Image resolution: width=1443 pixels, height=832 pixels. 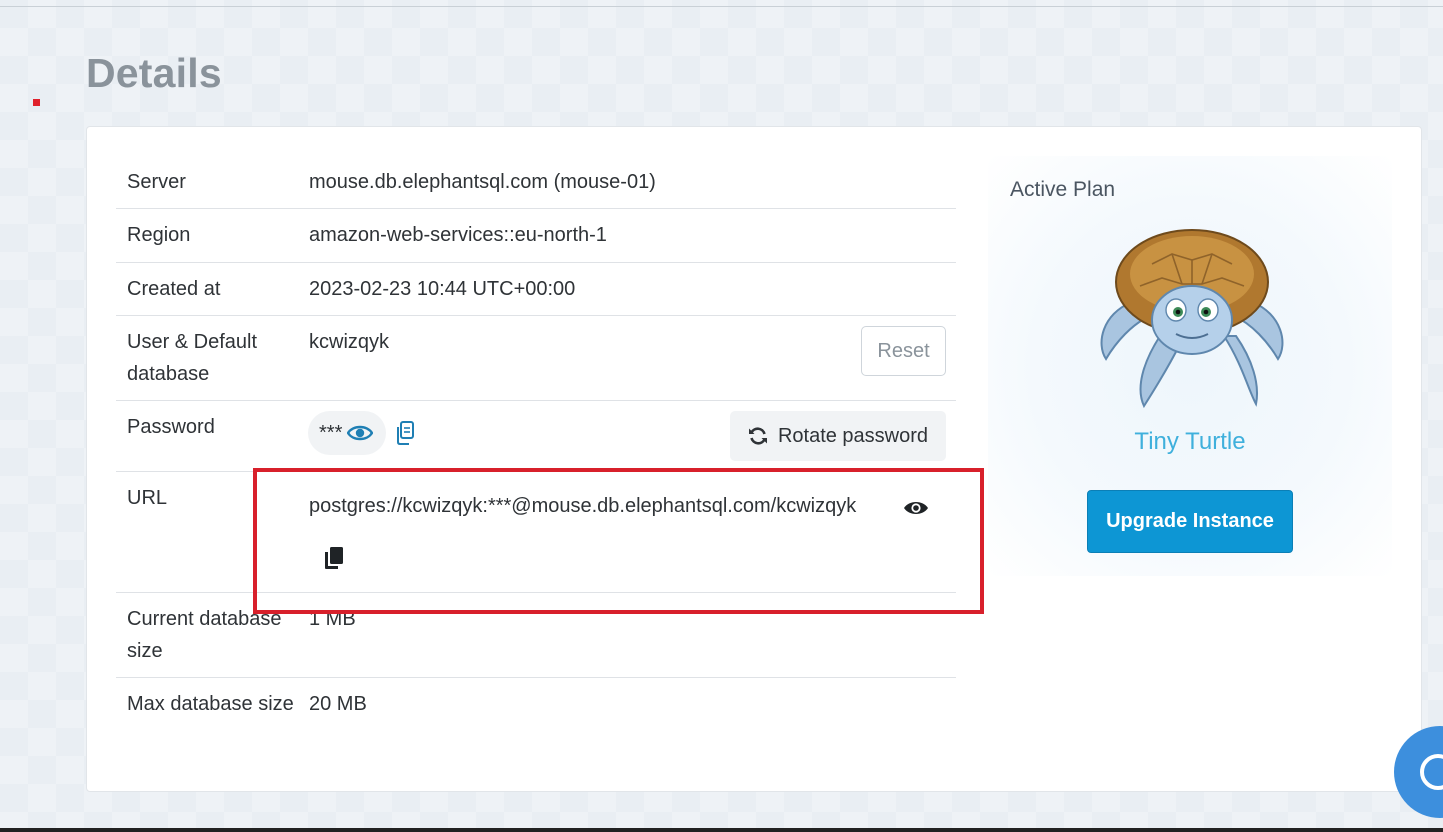 What do you see at coordinates (853, 436) in the screenshot?
I see `rotate-password-label: Rotate password` at bounding box center [853, 436].